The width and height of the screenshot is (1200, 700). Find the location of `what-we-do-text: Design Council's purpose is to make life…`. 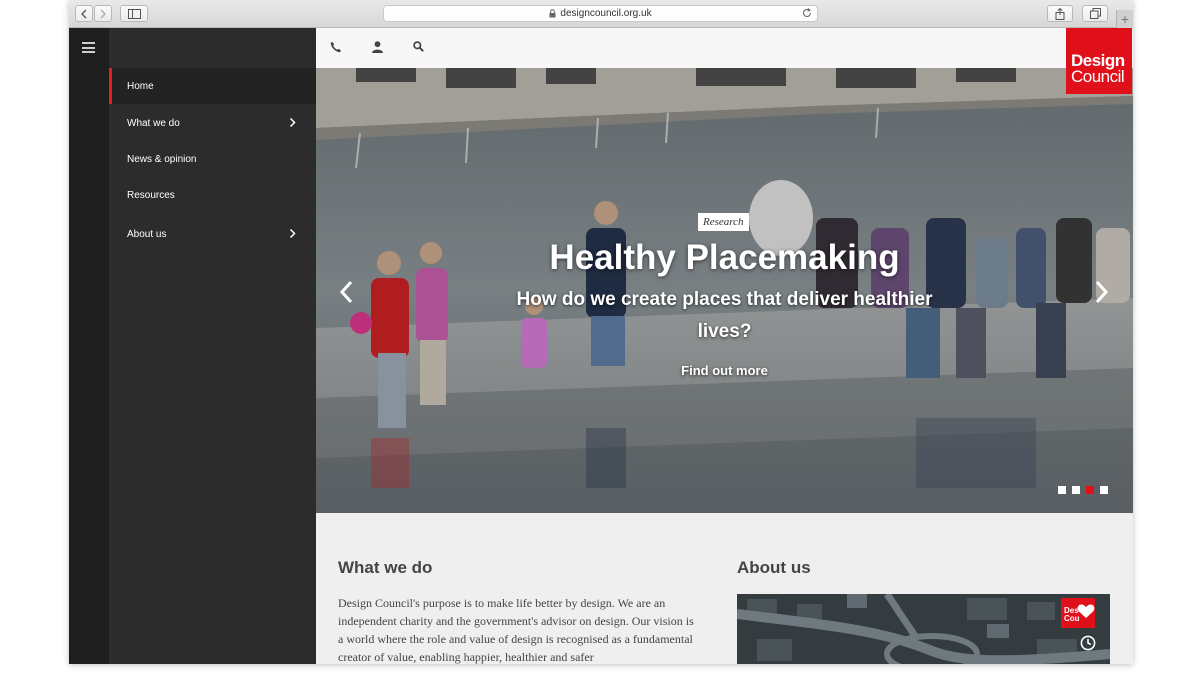

what-we-do-text: Design Council's purpose is to make life… is located at coordinates (516, 630).